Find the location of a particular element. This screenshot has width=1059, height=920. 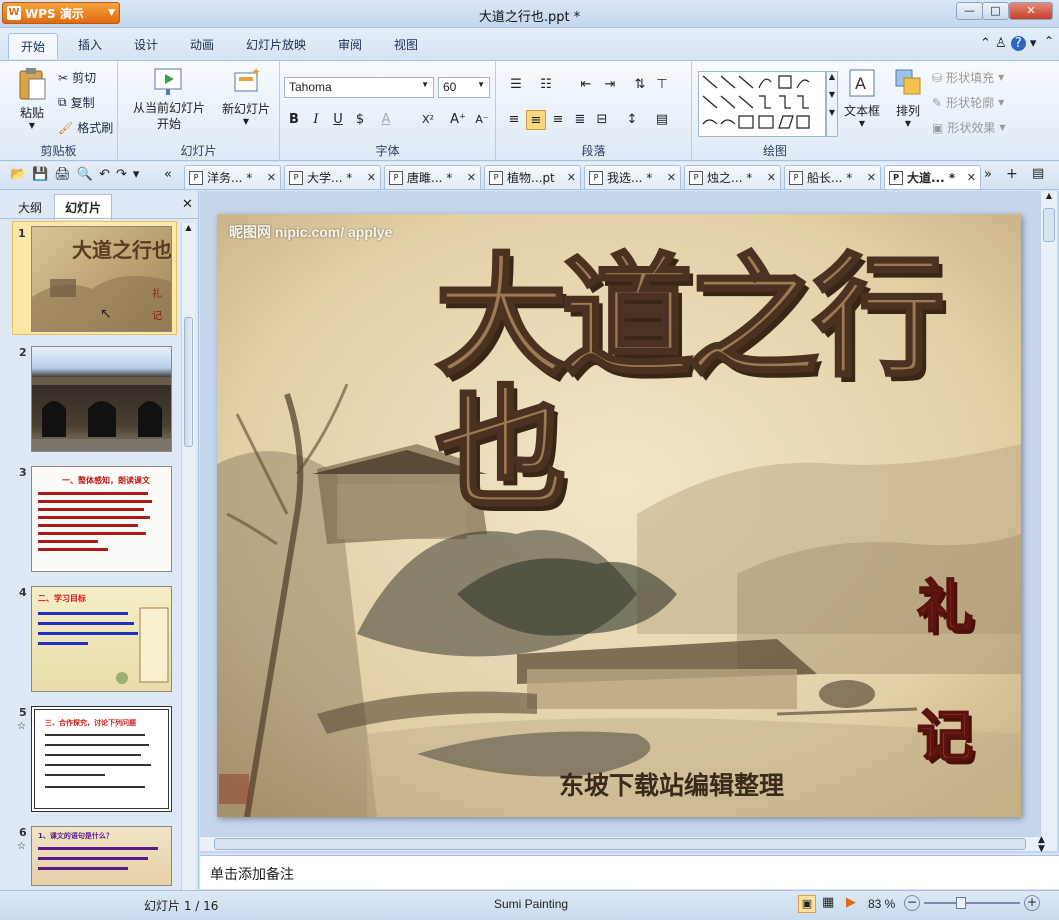

numbering-icon: ☷ is located at coordinates (546, 85).